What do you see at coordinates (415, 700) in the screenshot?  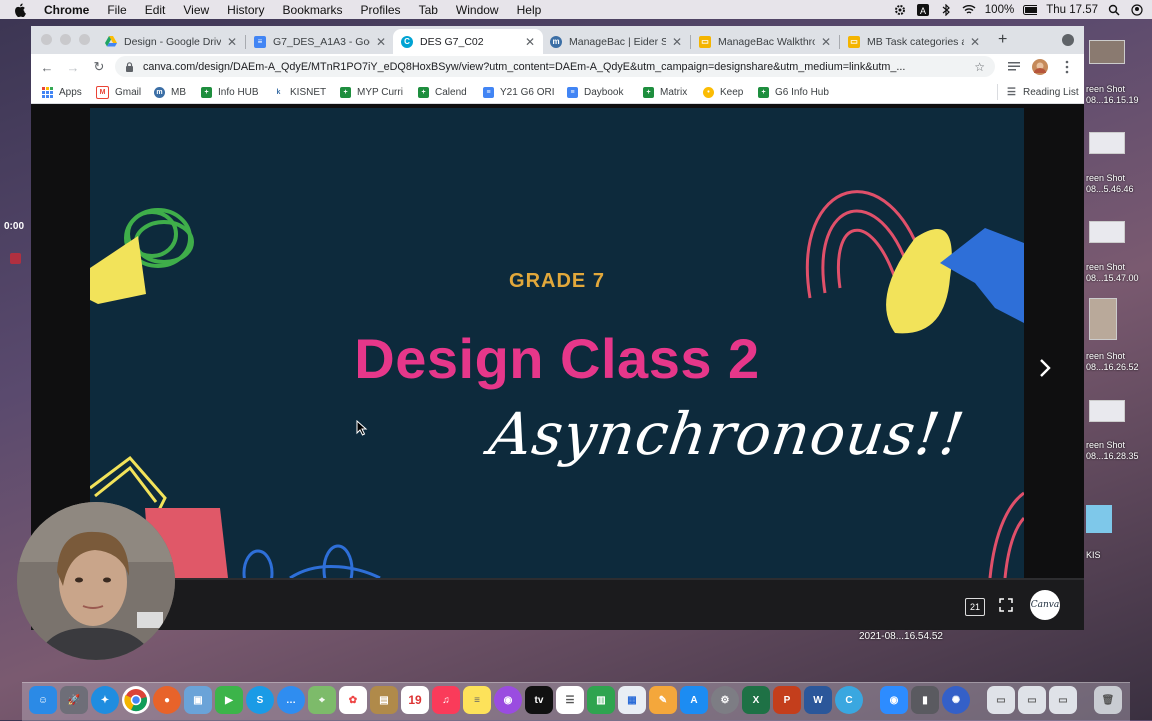 I see `calendar-icon: 19` at bounding box center [415, 700].